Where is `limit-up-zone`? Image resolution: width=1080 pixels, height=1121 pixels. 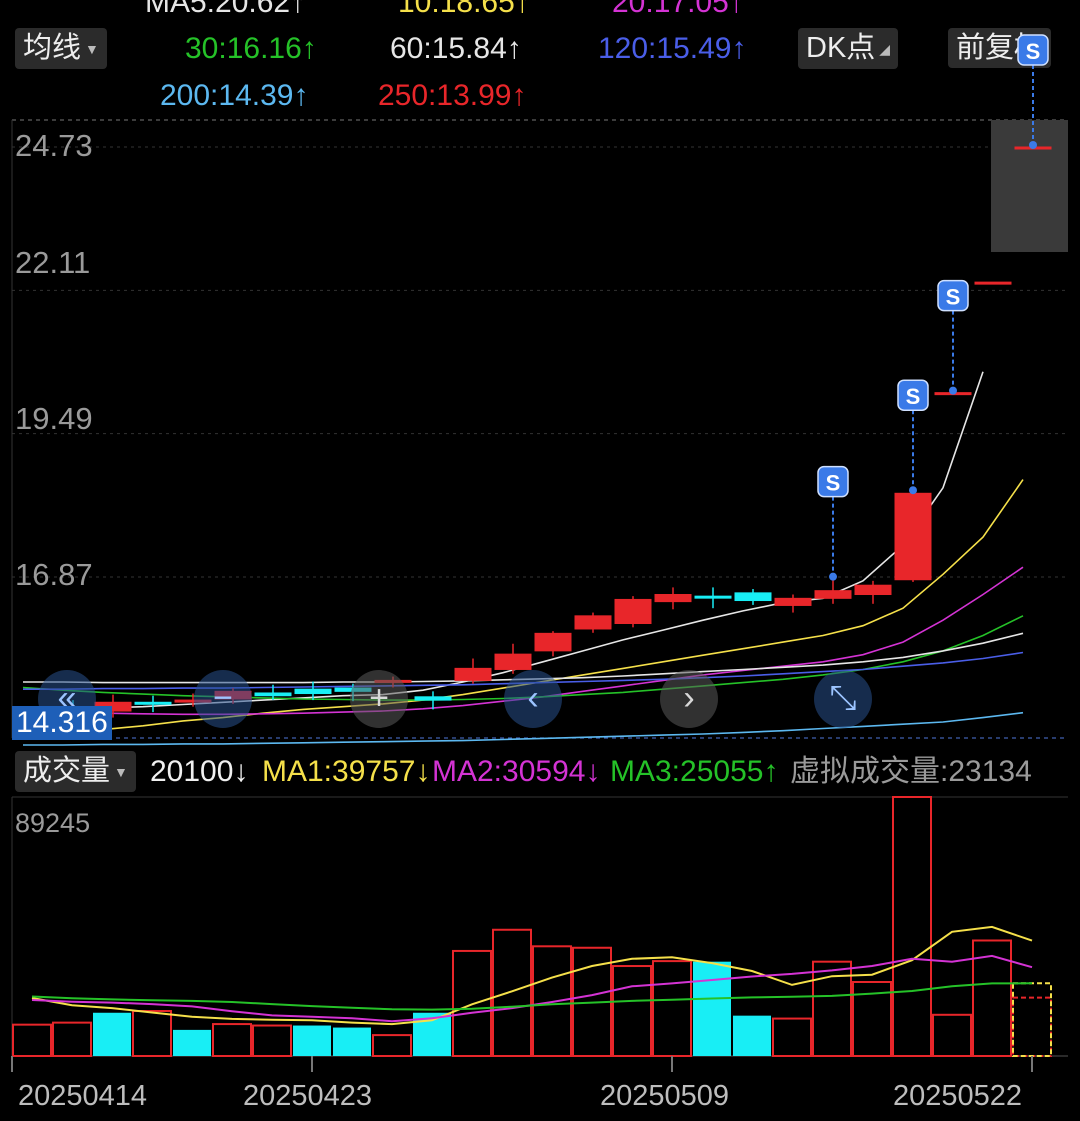
limit-up-zone is located at coordinates (1029, 186).